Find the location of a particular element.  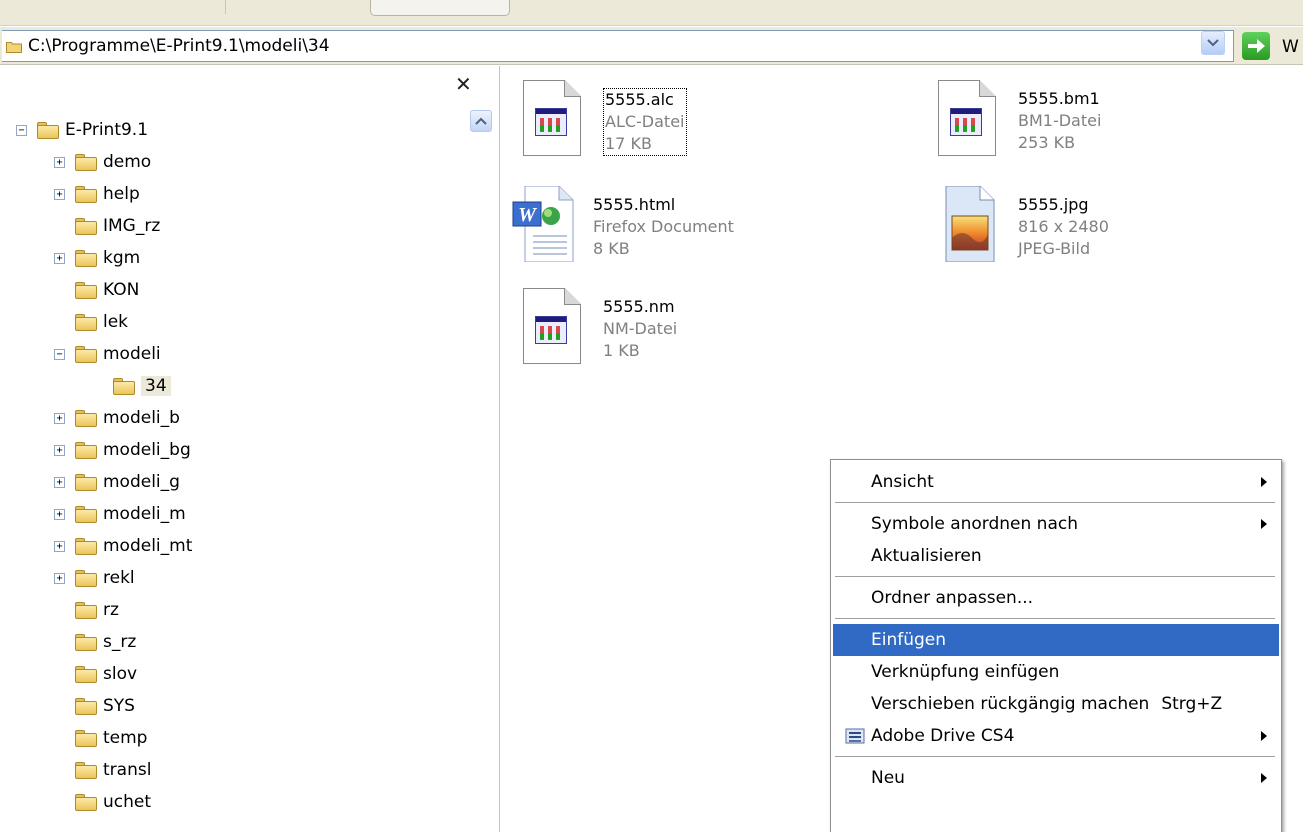

file-item-5555-html: W 5555.html Firefox Document 8 KB is located at coordinates (622, 224).